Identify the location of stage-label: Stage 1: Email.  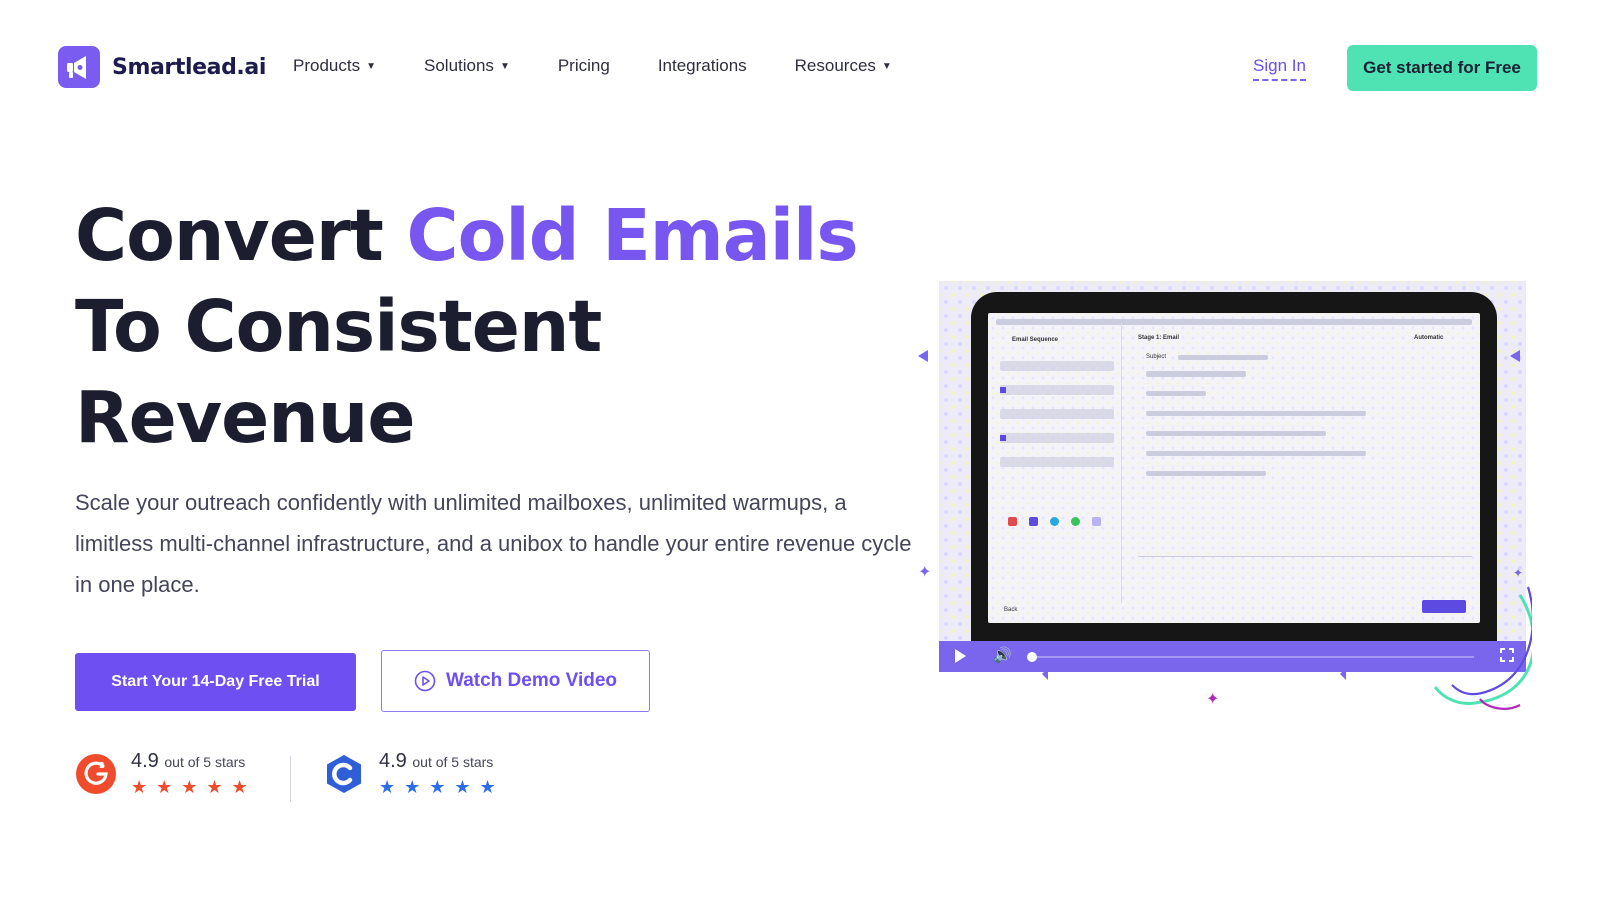
(1158, 338).